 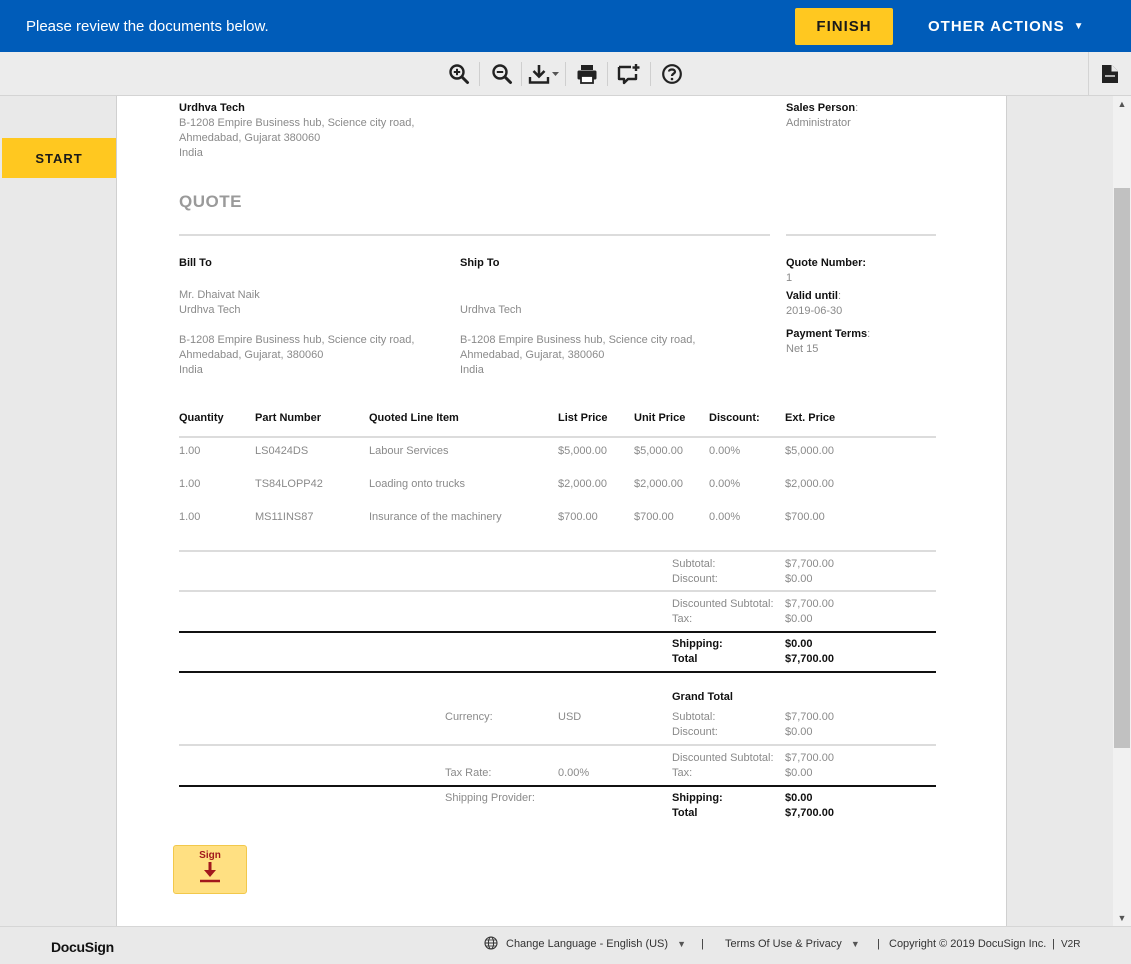 I want to click on discounted-subtotal-label: Discounted Subtotal:, so click(x=723, y=604).